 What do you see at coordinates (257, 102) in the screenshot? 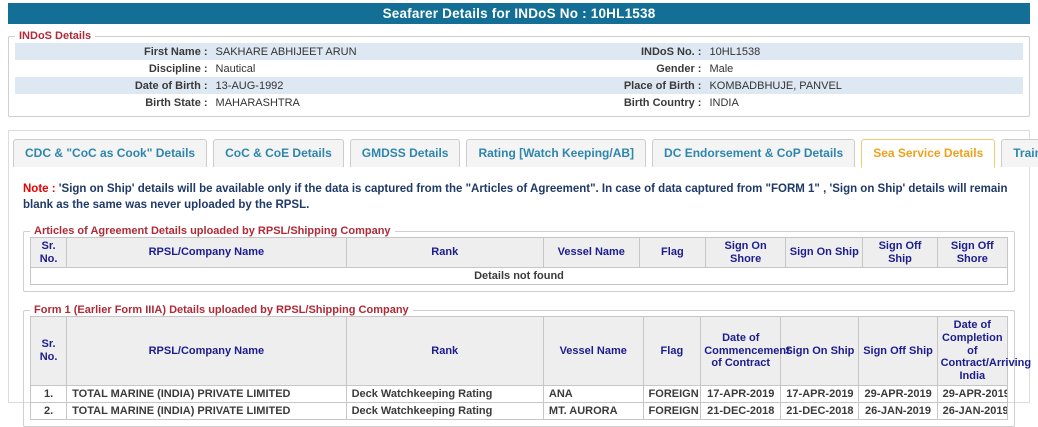
I see `field-value: MAHARASHTRA` at bounding box center [257, 102].